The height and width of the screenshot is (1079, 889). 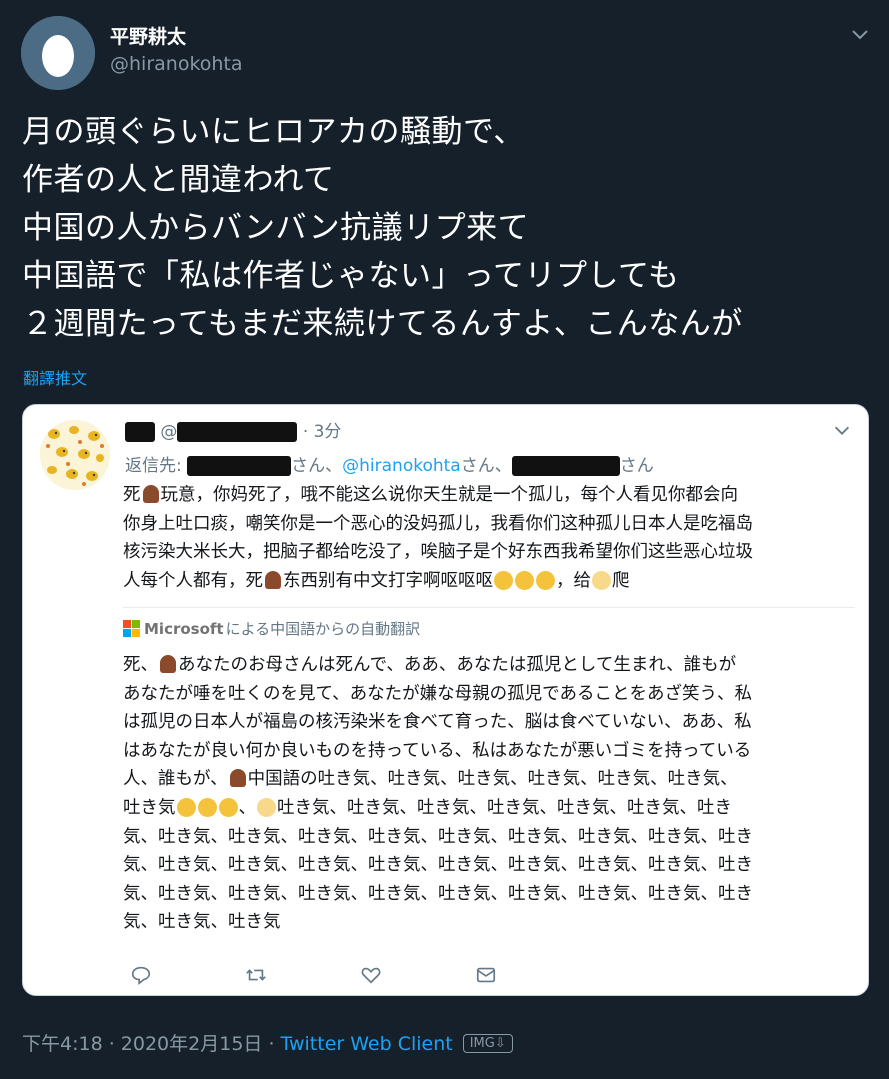 I want to click on quoted-reply-line: 返信先: さん、@hiranokohtaさん、 さん, so click(x=389, y=463).